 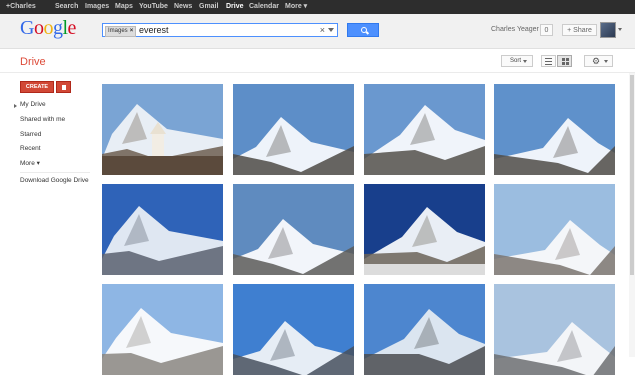 What do you see at coordinates (208, 7) in the screenshot?
I see `bar-link-gmail: Gmail` at bounding box center [208, 7].